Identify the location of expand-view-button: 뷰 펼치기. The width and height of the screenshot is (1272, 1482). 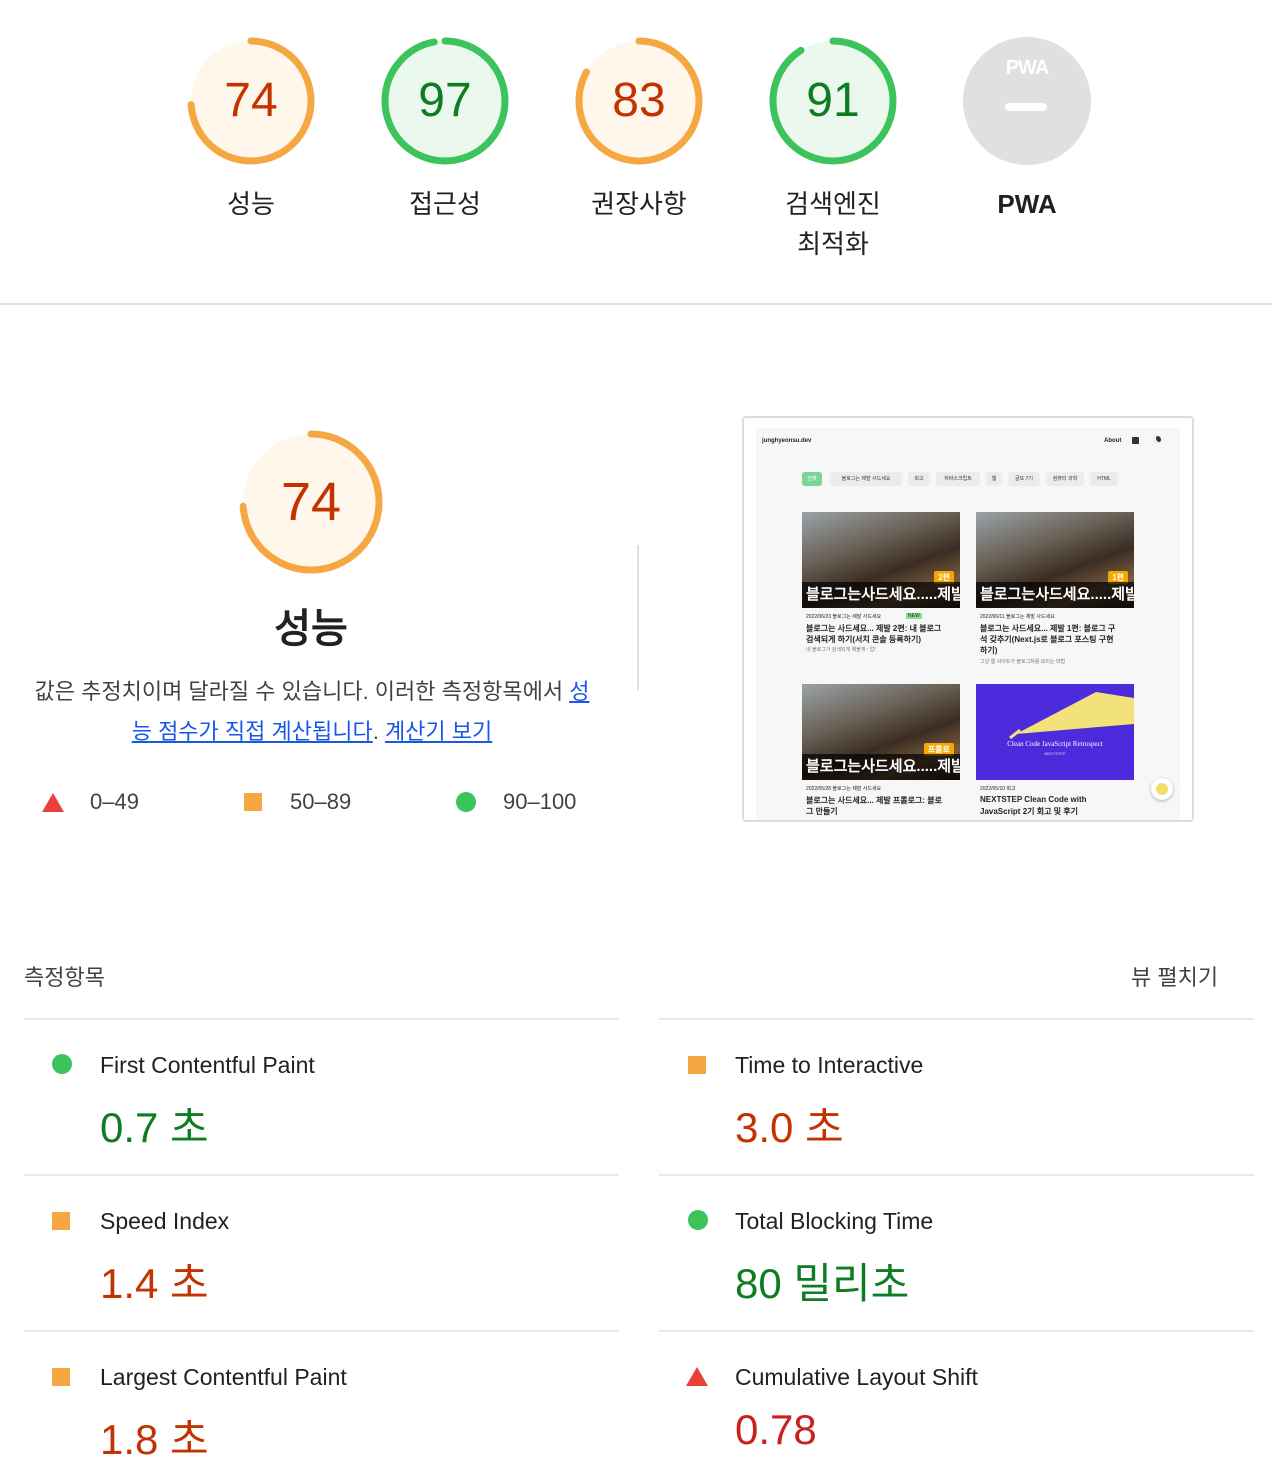
(1174, 976).